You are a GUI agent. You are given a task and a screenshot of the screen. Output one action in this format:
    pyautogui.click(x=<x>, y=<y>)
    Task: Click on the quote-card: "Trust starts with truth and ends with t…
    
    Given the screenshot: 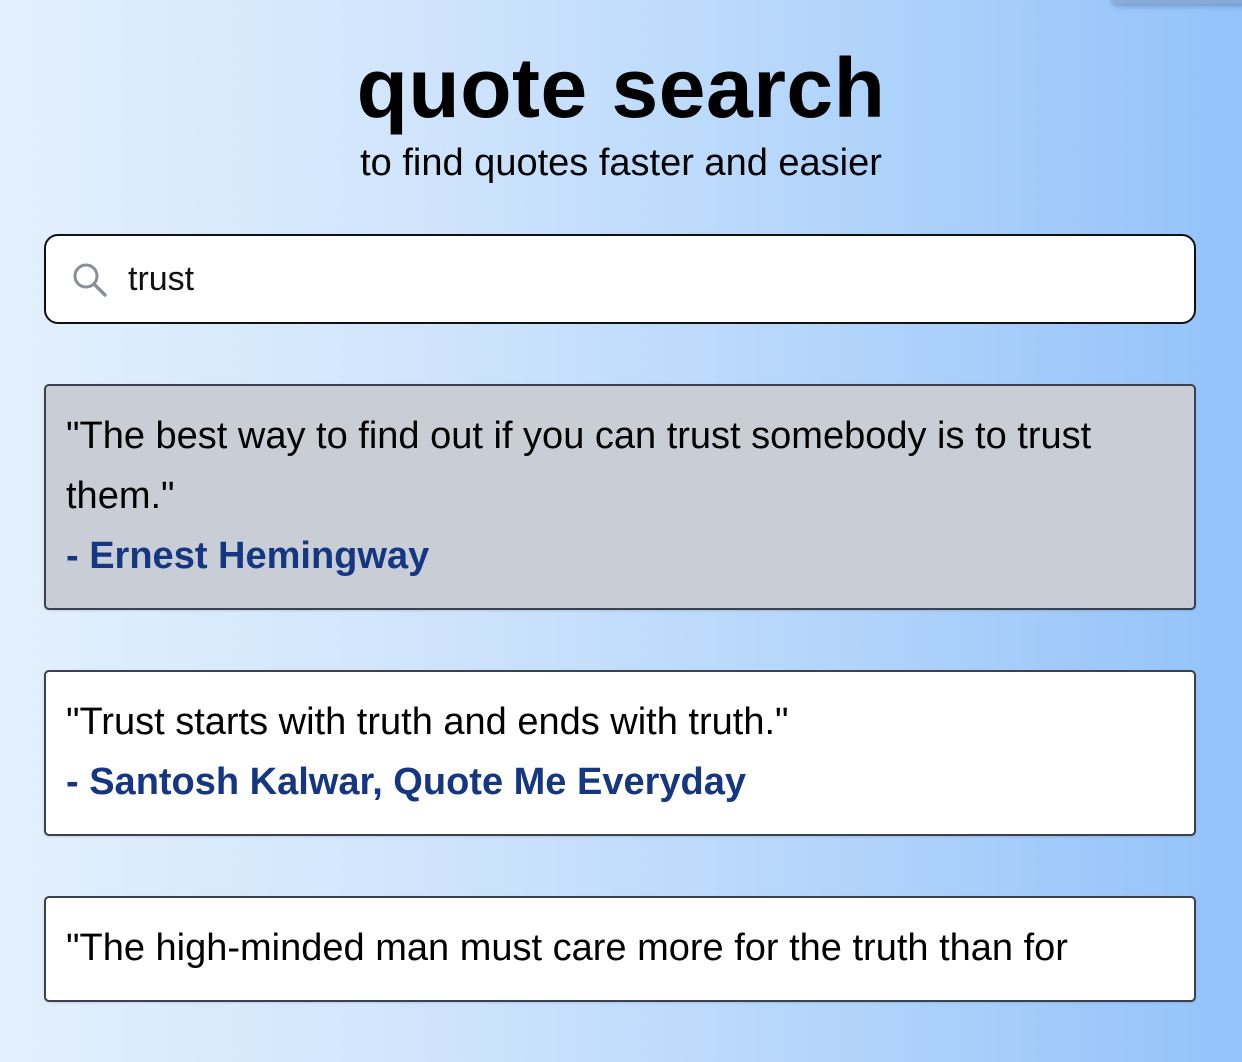 What is the action you would take?
    pyautogui.click(x=620, y=753)
    